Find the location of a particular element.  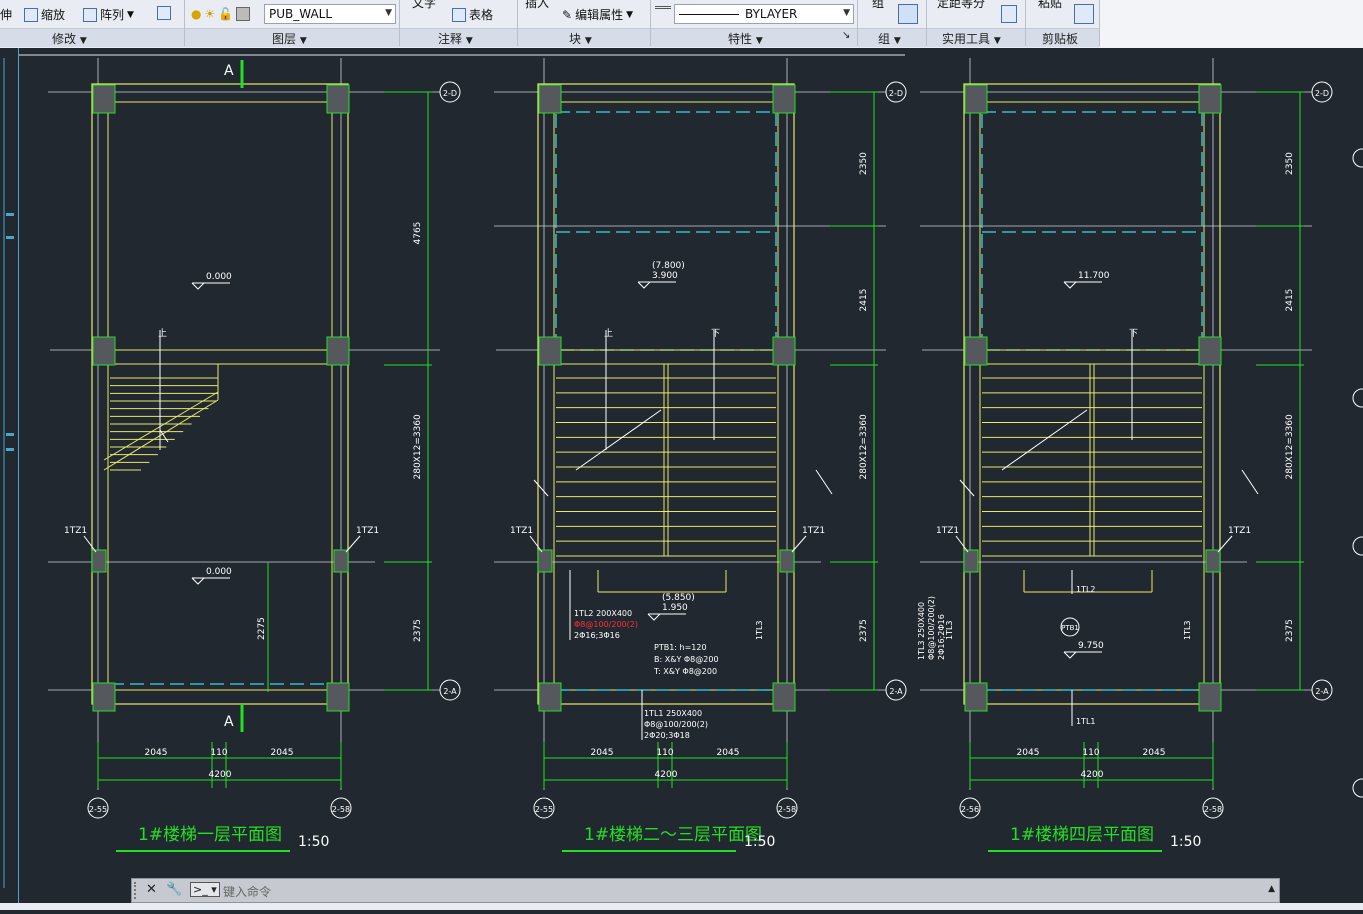

edit-attributes-button: ✎ 编辑属性 ▼ is located at coordinates (597, 14).